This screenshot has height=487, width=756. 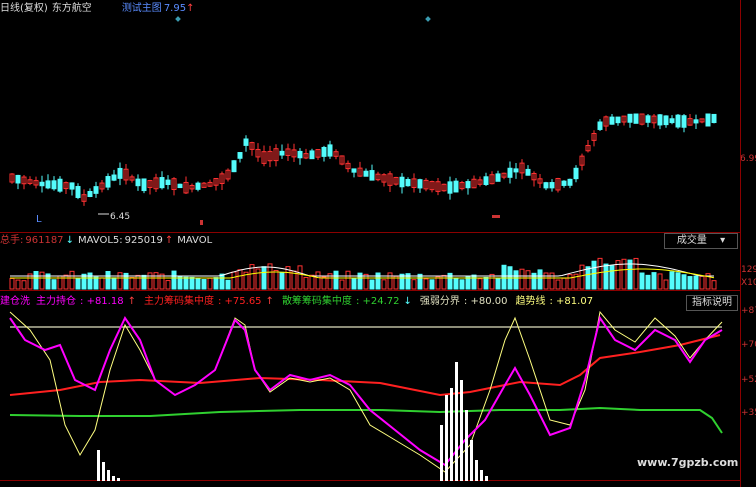 What do you see at coordinates (366, 420) in the screenshot?
I see `retail-concentration-line` at bounding box center [366, 420].